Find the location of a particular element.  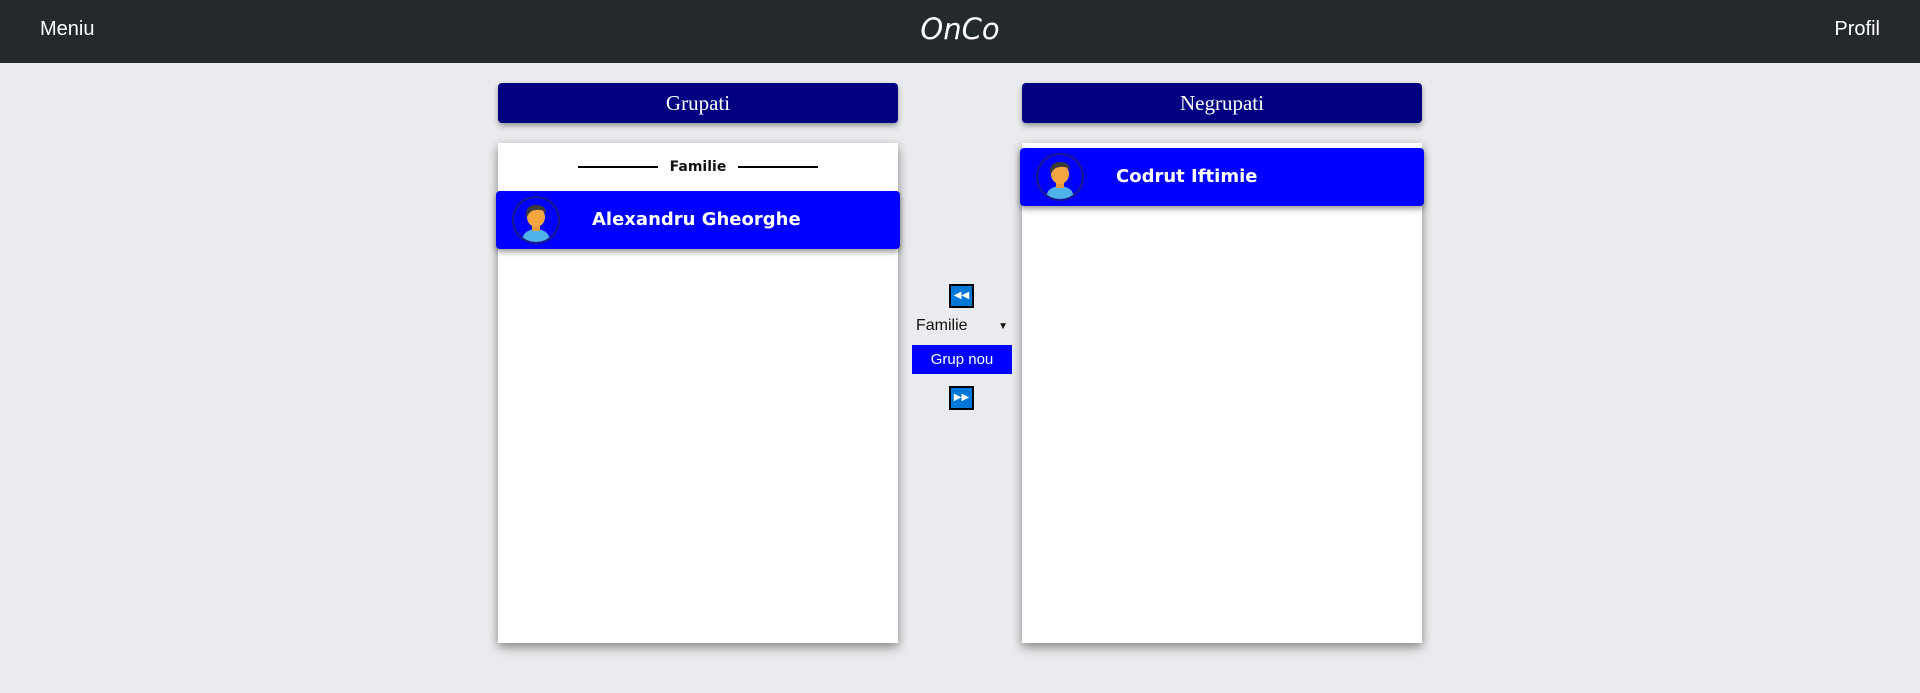

contact-name: Alexandru Gheorghe is located at coordinates (696, 219).